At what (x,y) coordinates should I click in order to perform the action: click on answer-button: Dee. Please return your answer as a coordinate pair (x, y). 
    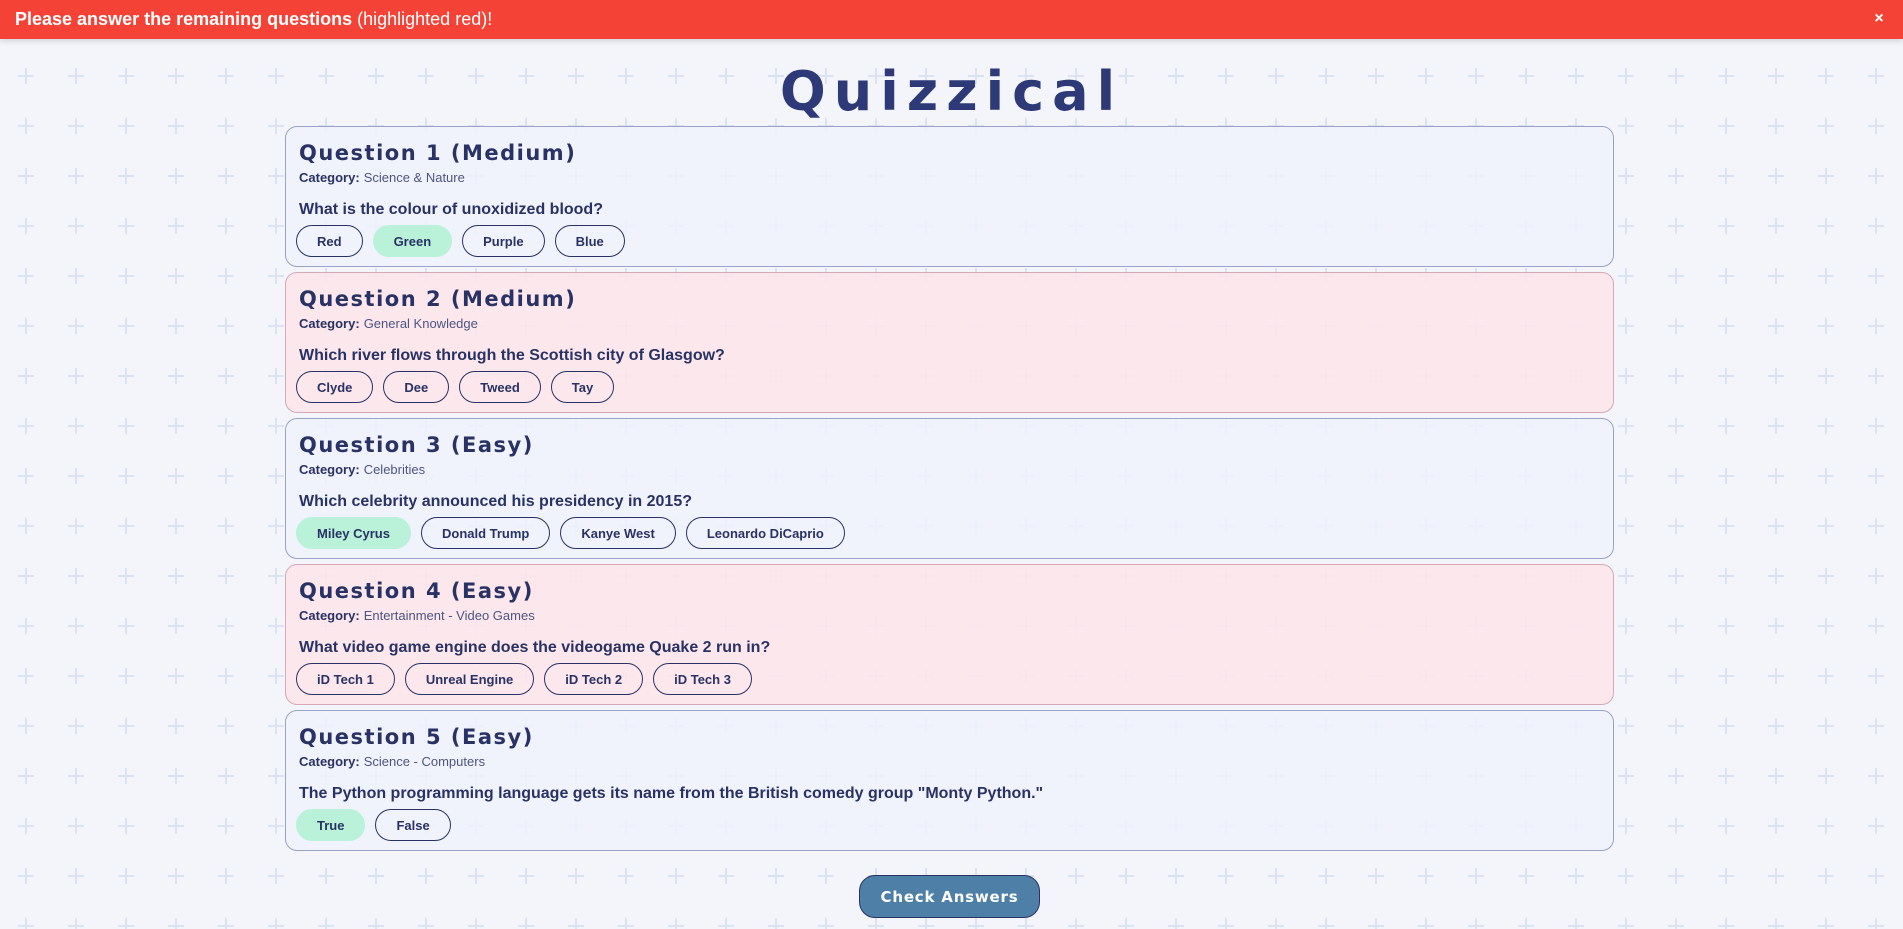
    Looking at the image, I should click on (416, 387).